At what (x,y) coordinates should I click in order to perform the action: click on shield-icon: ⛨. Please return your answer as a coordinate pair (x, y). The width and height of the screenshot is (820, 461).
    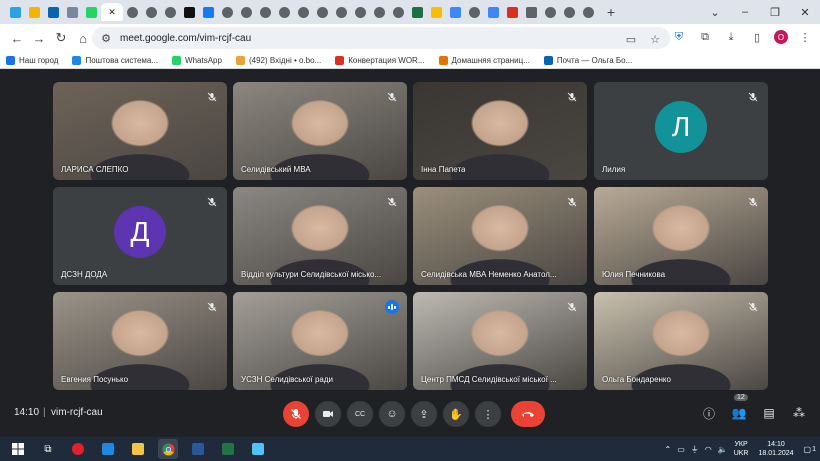
    Looking at the image, I should click on (679, 37).